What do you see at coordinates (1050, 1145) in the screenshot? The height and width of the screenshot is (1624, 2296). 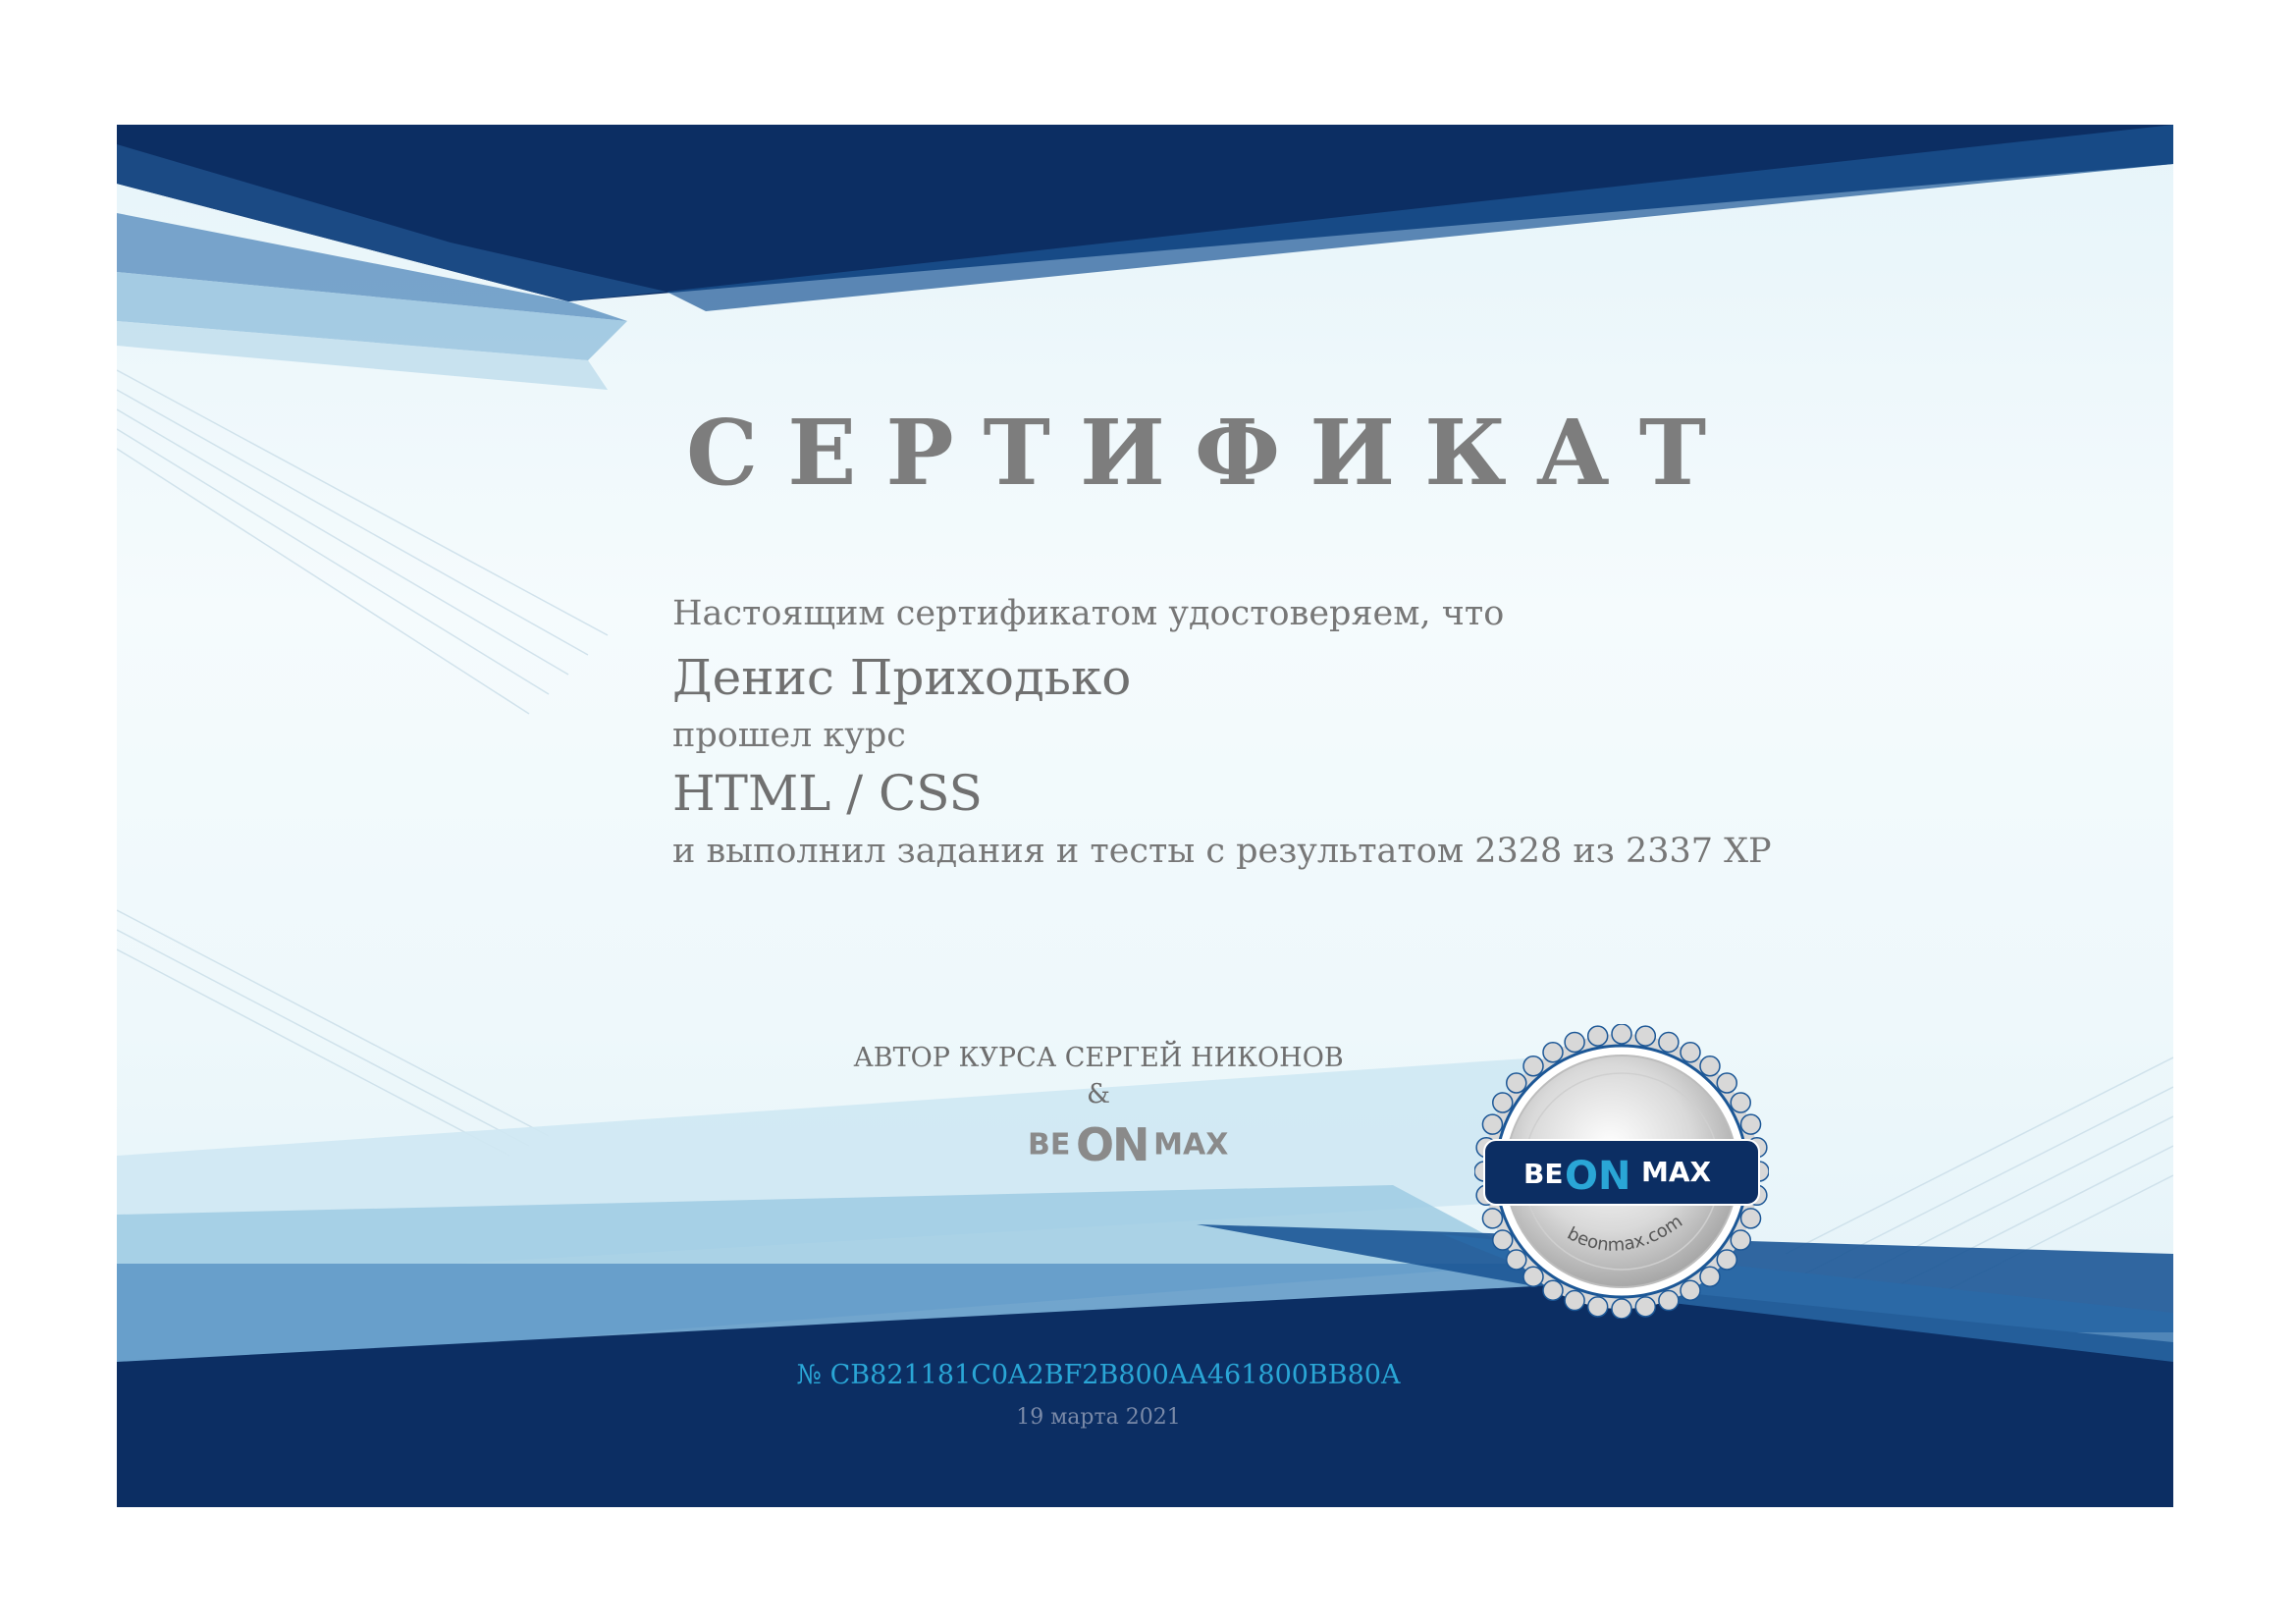 I see `logo-be: BE` at bounding box center [1050, 1145].